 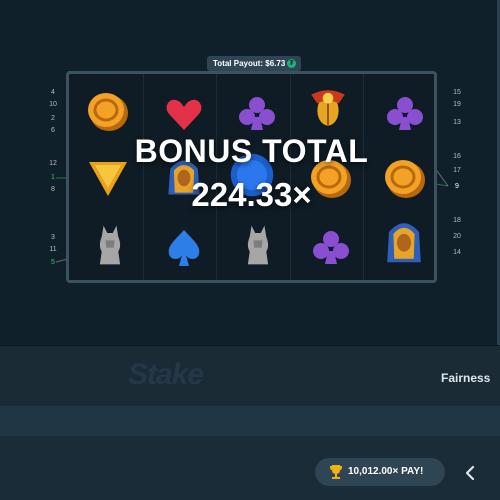 What do you see at coordinates (184, 248) in the screenshot?
I see `spade-icon` at bounding box center [184, 248].